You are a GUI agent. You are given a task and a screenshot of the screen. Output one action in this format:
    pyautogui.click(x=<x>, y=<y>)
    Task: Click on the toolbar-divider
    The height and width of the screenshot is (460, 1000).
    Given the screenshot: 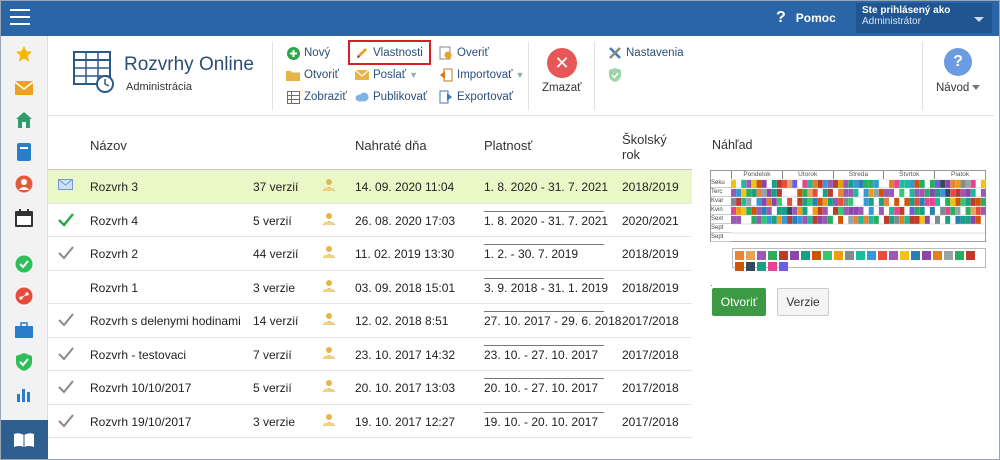 What is the action you would take?
    pyautogui.click(x=922, y=76)
    